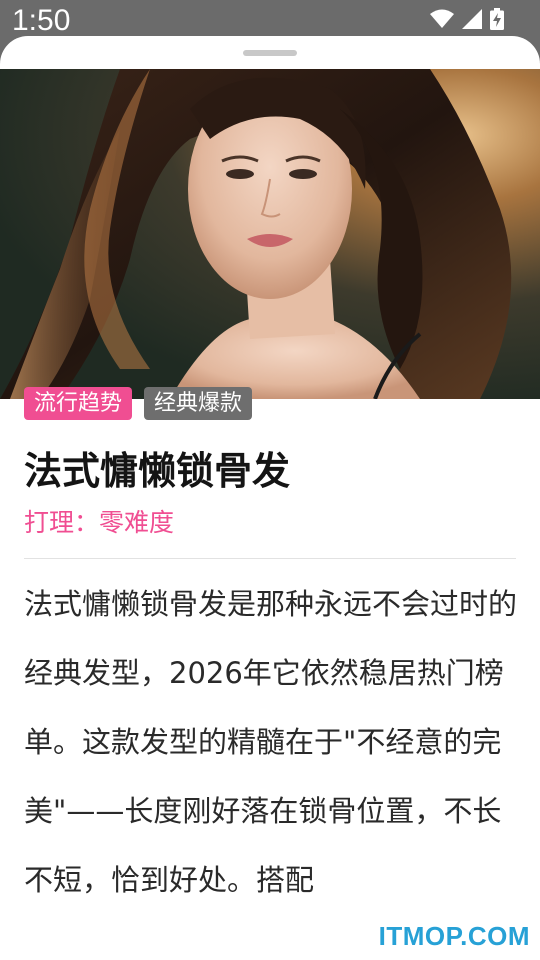 This screenshot has height=960, width=540. Describe the element at coordinates (442, 18) in the screenshot. I see `wifi-icon` at that location.